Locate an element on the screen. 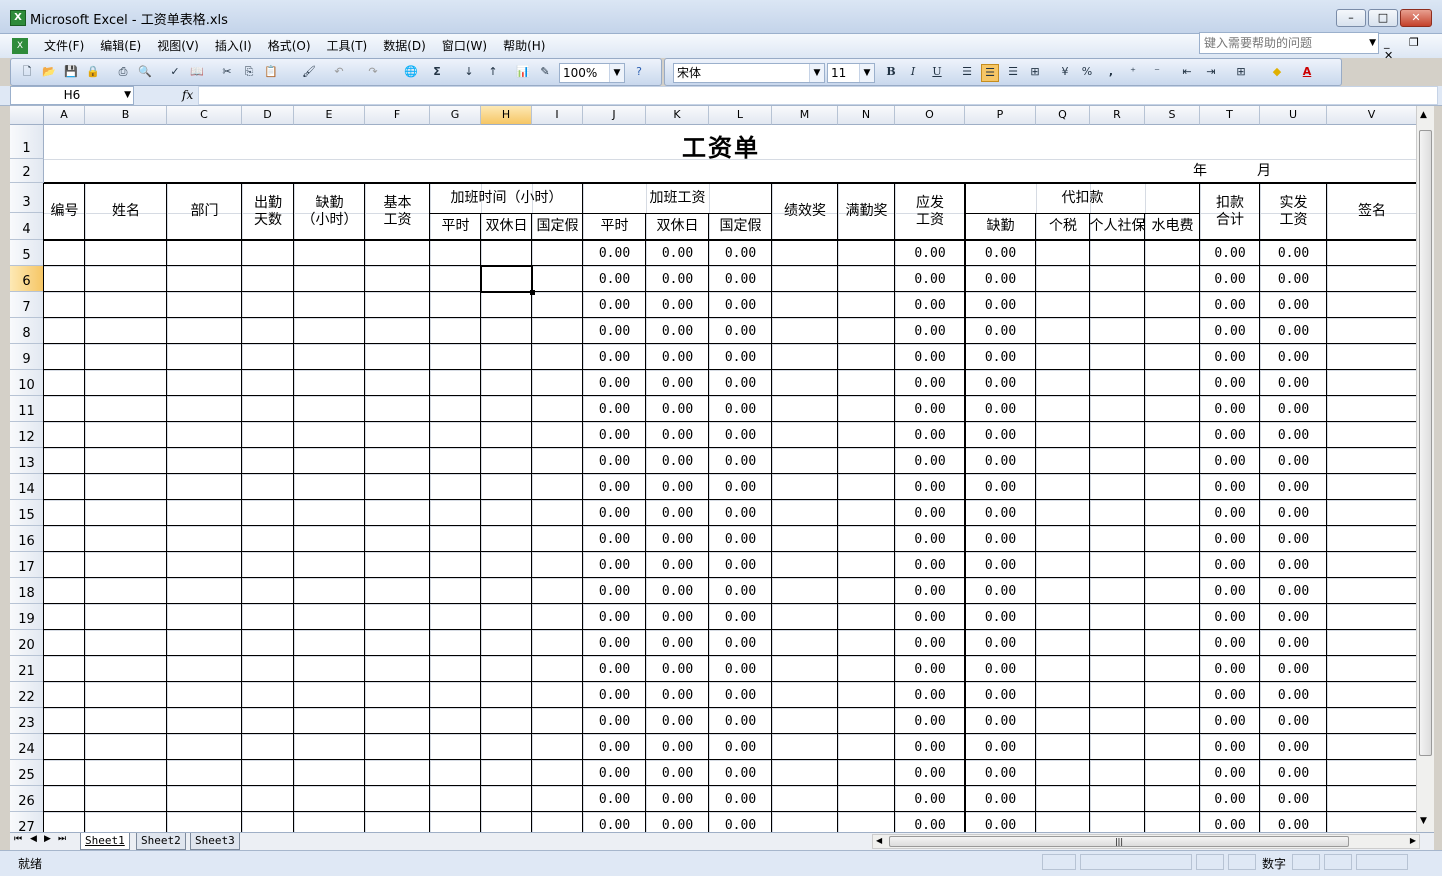 This screenshot has width=1442, height=876. formula-input is located at coordinates (818, 95).